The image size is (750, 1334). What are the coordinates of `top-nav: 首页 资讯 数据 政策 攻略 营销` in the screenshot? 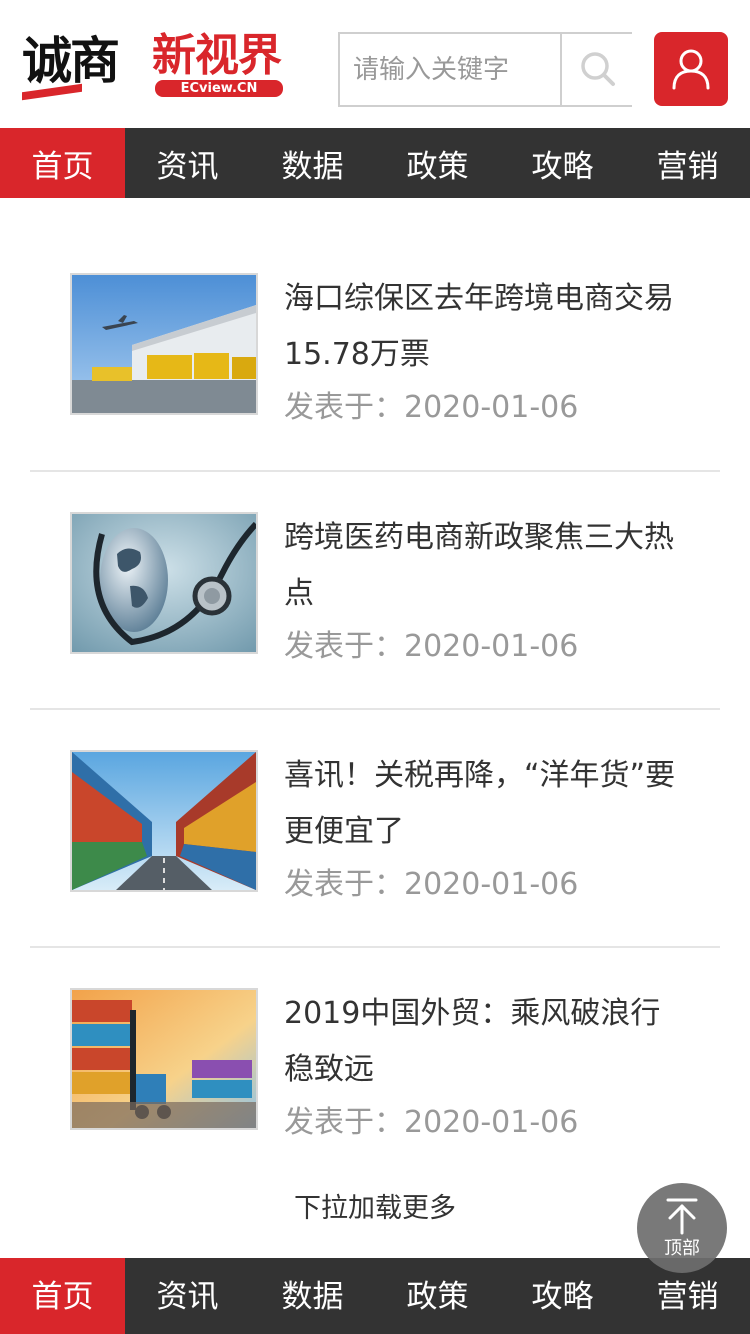 It's located at (375, 163).